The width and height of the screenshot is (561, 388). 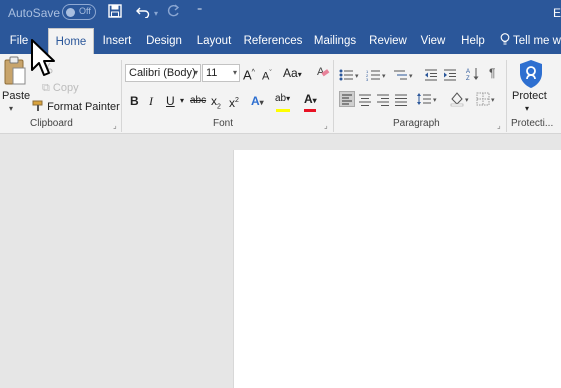 What do you see at coordinates (323, 73) in the screenshot?
I see `clear-formatting-icon: A` at bounding box center [323, 73].